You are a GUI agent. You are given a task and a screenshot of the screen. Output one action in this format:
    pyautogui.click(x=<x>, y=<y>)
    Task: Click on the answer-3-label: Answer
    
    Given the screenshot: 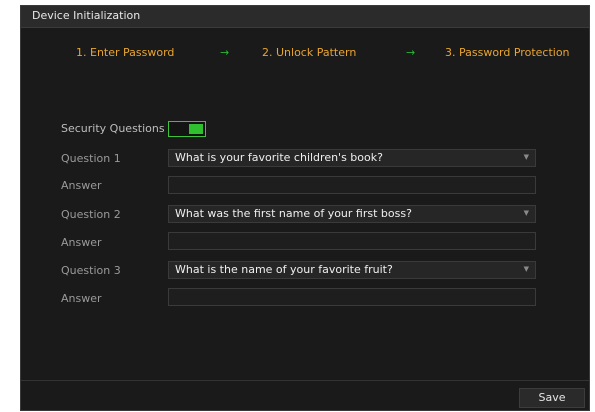 What is the action you would take?
    pyautogui.click(x=81, y=298)
    